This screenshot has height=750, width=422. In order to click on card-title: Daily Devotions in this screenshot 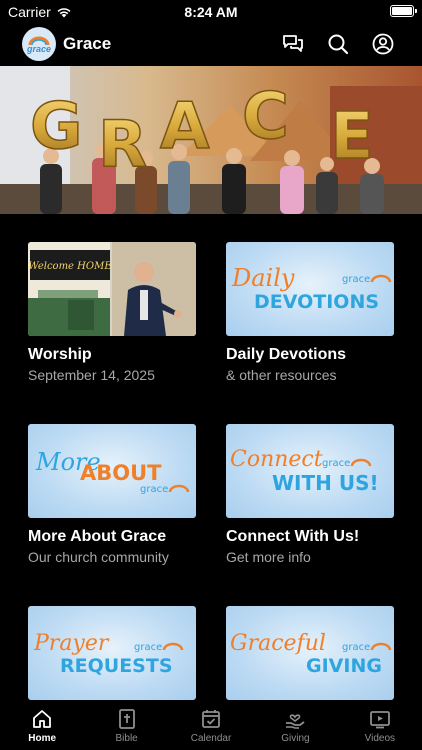, I will do `click(286, 354)`.